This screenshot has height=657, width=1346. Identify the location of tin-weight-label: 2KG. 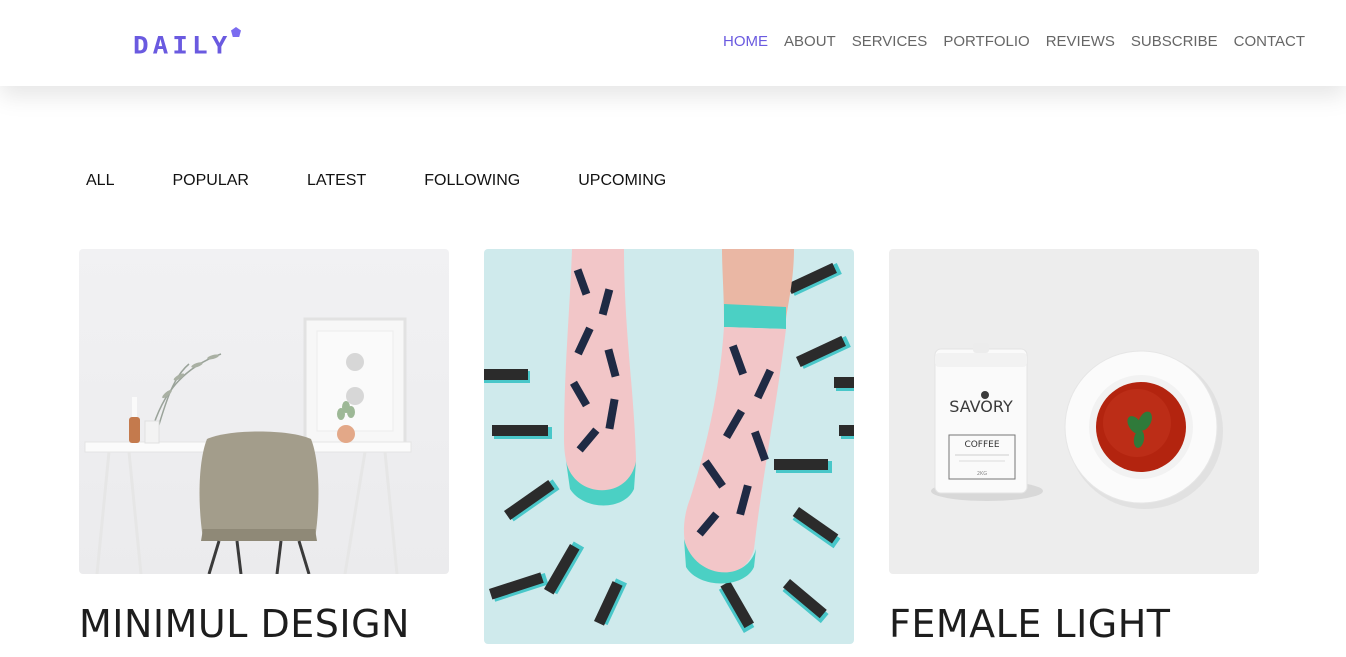
(982, 474).